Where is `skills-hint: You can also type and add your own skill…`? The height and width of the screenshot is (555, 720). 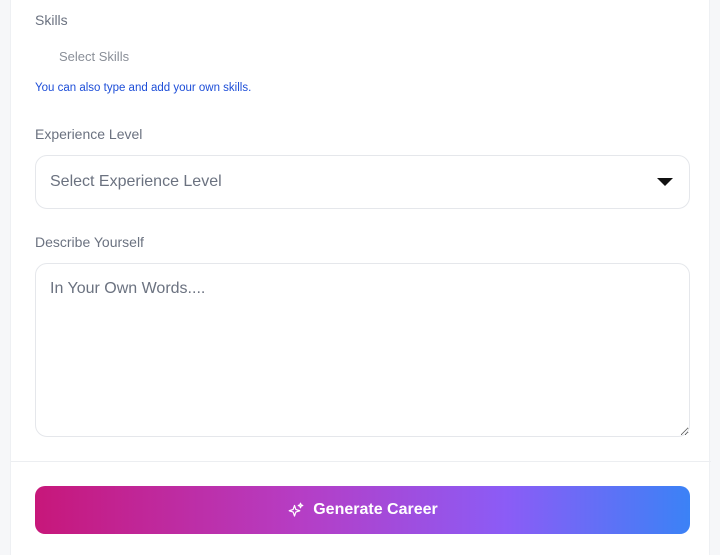
skills-hint: You can also type and add your own skill… is located at coordinates (143, 88).